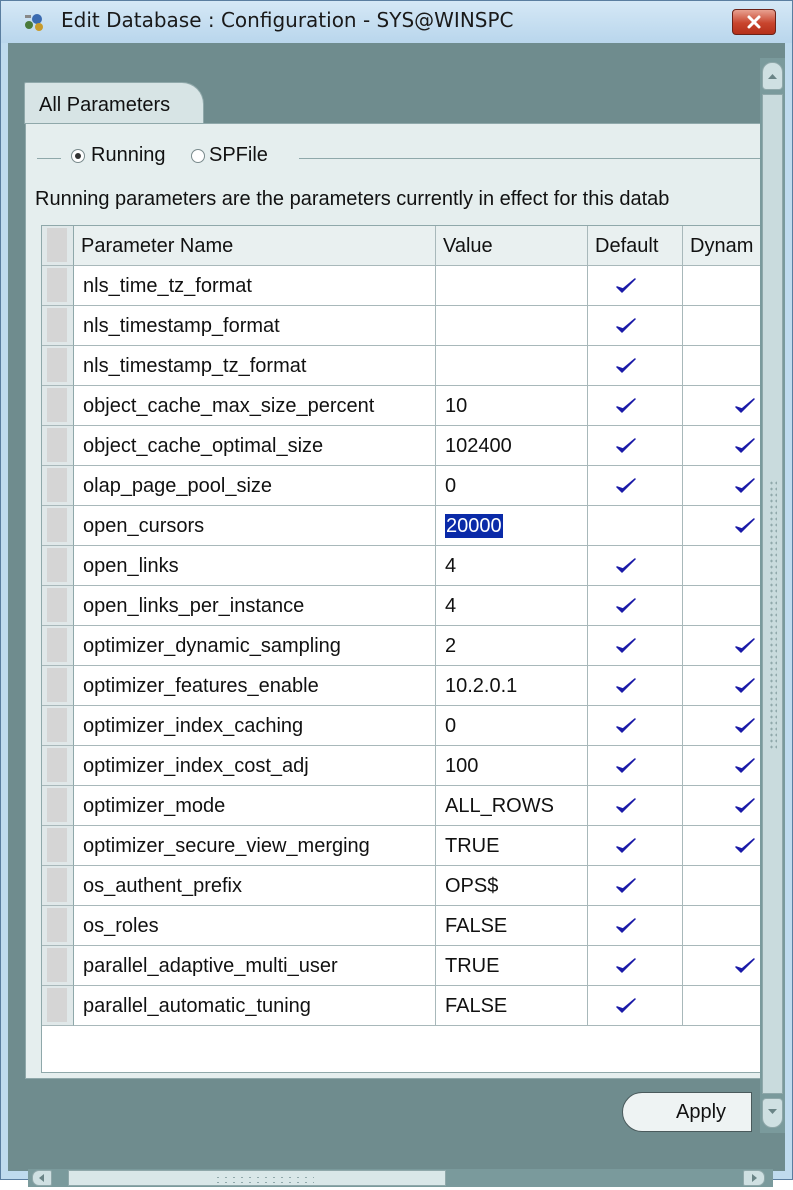 The image size is (793, 1190). I want to click on tab-all-parameters: All Parameters, so click(114, 103).